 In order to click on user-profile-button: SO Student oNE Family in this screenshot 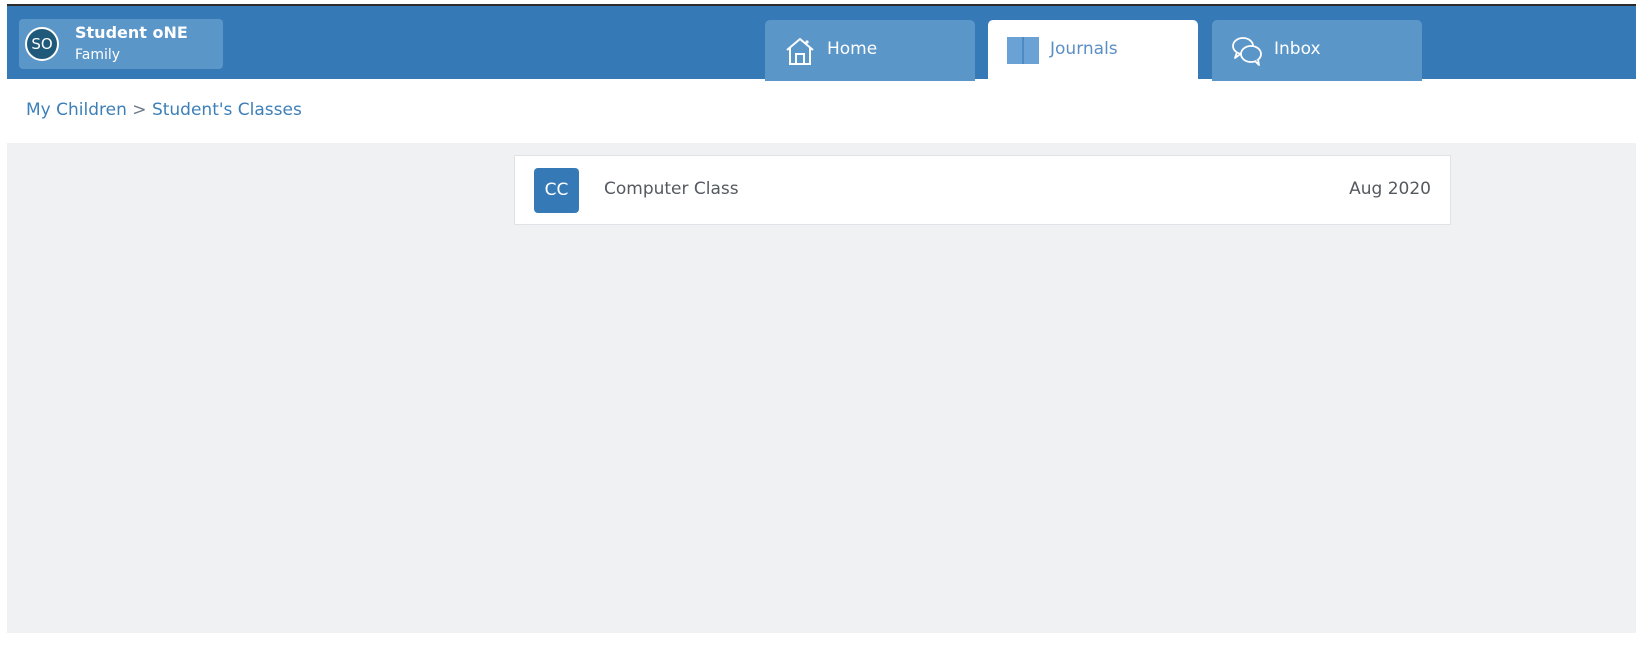, I will do `click(121, 44)`.